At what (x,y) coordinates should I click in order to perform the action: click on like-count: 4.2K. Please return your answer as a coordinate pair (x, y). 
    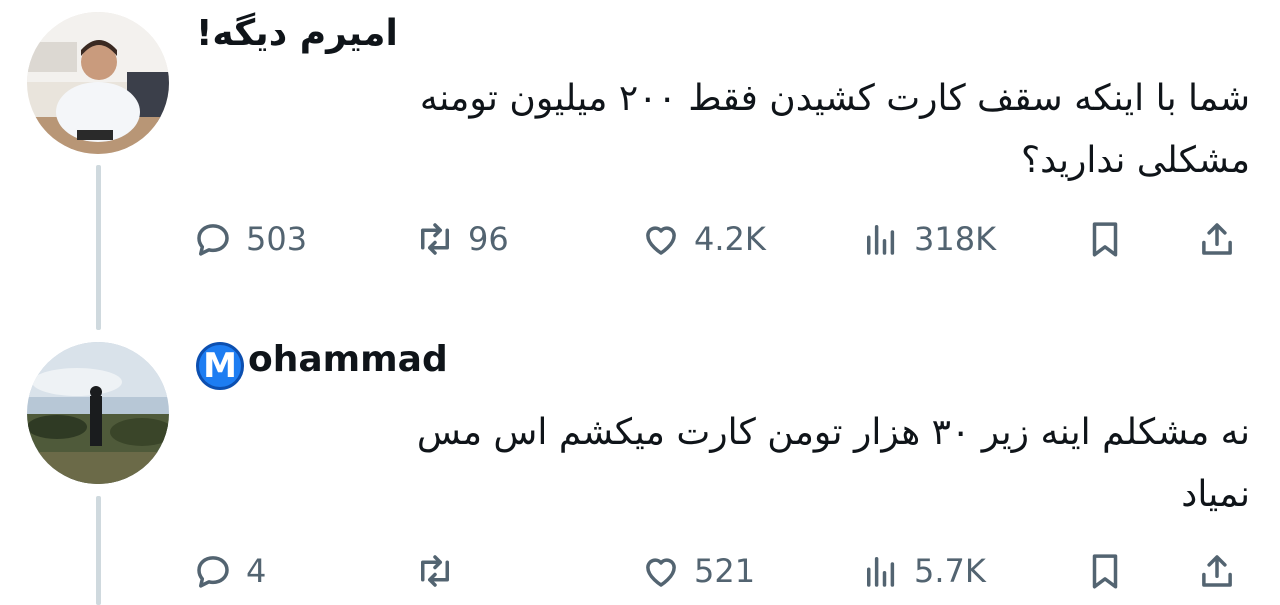
    Looking at the image, I should click on (730, 239).